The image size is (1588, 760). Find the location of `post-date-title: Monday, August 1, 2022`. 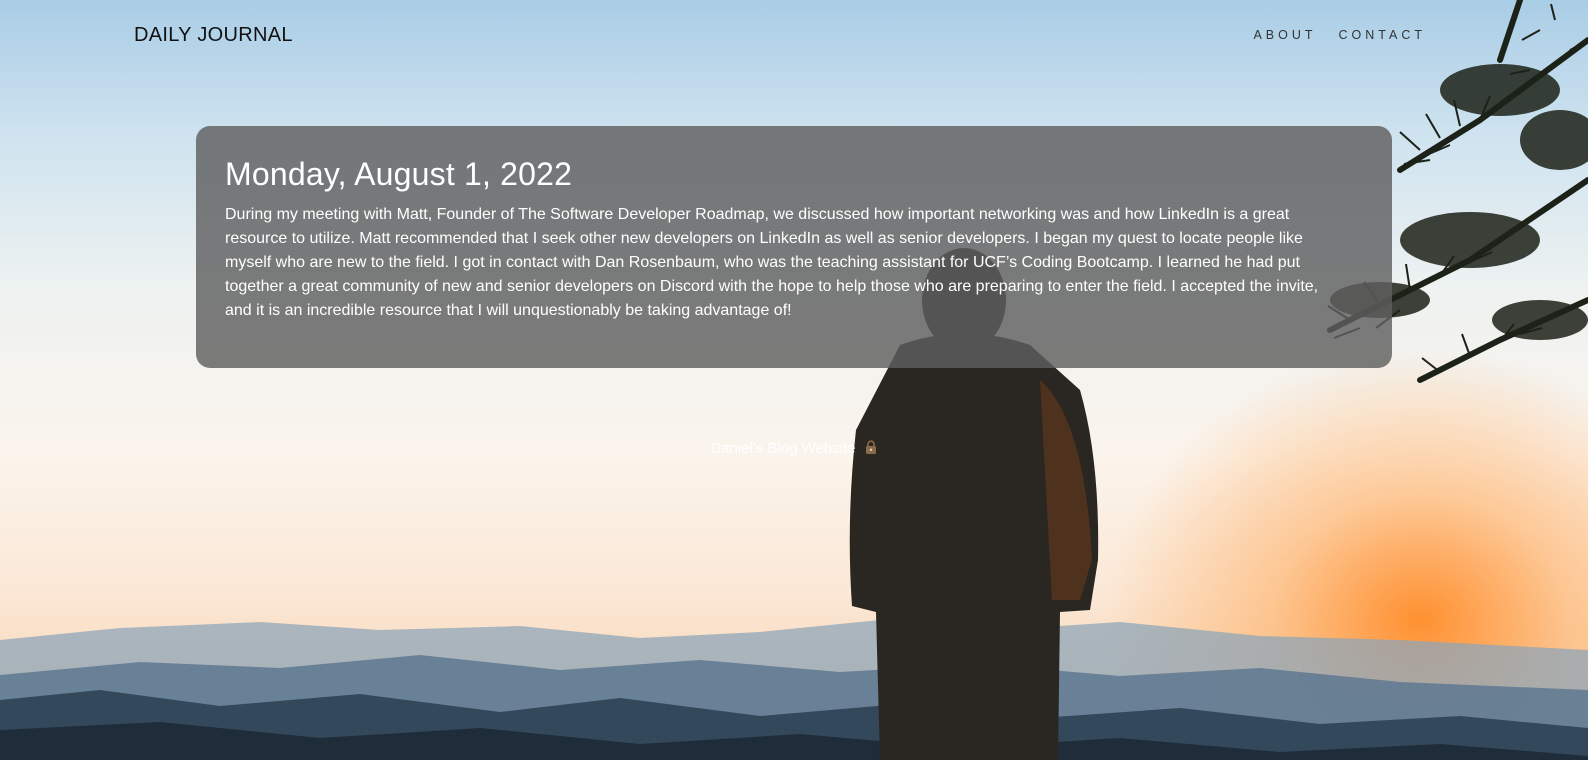

post-date-title: Monday, August 1, 2022 is located at coordinates (399, 174).